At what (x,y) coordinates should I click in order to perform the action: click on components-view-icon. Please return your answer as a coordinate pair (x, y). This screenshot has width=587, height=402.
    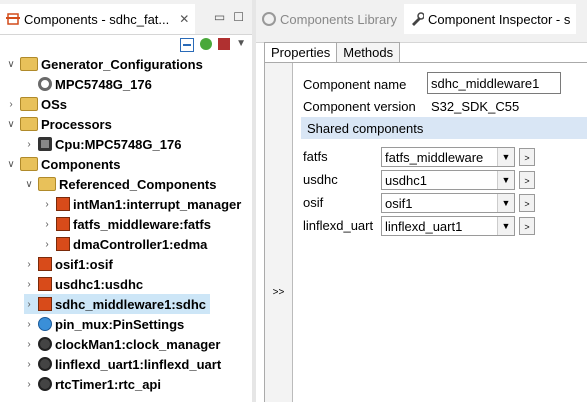
    Looking at the image, I should click on (13, 19).